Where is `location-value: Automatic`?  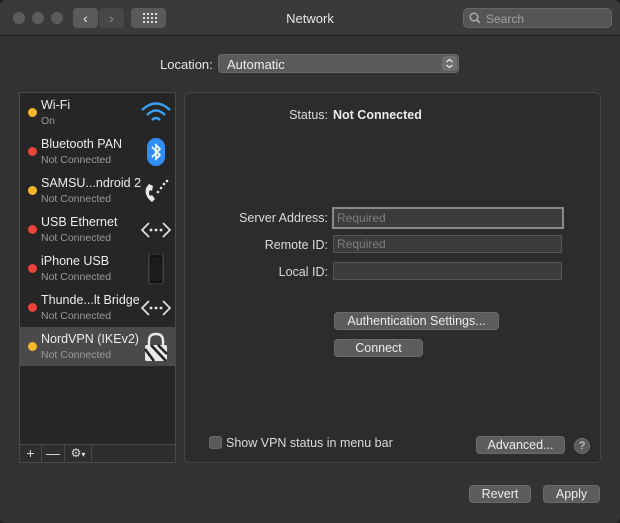 location-value: Automatic is located at coordinates (256, 64).